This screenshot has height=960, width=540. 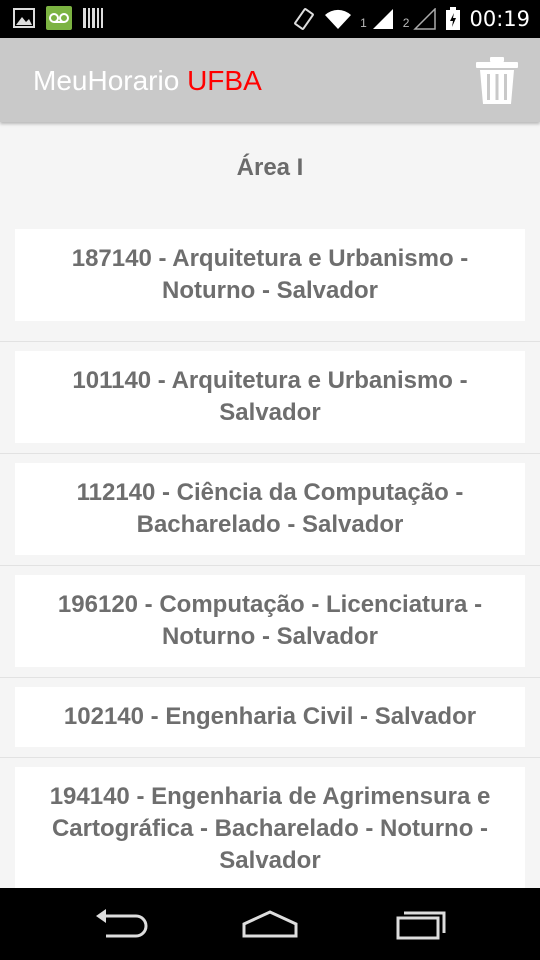 I want to click on vibrate-icon, so click(x=304, y=19).